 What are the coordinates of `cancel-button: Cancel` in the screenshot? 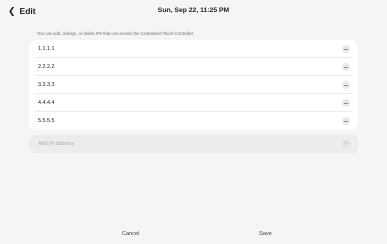 It's located at (130, 234).